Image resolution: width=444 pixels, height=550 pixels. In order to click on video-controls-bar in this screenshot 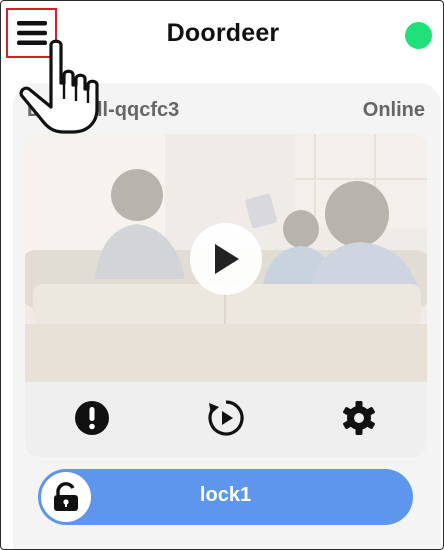, I will do `click(226, 419)`.